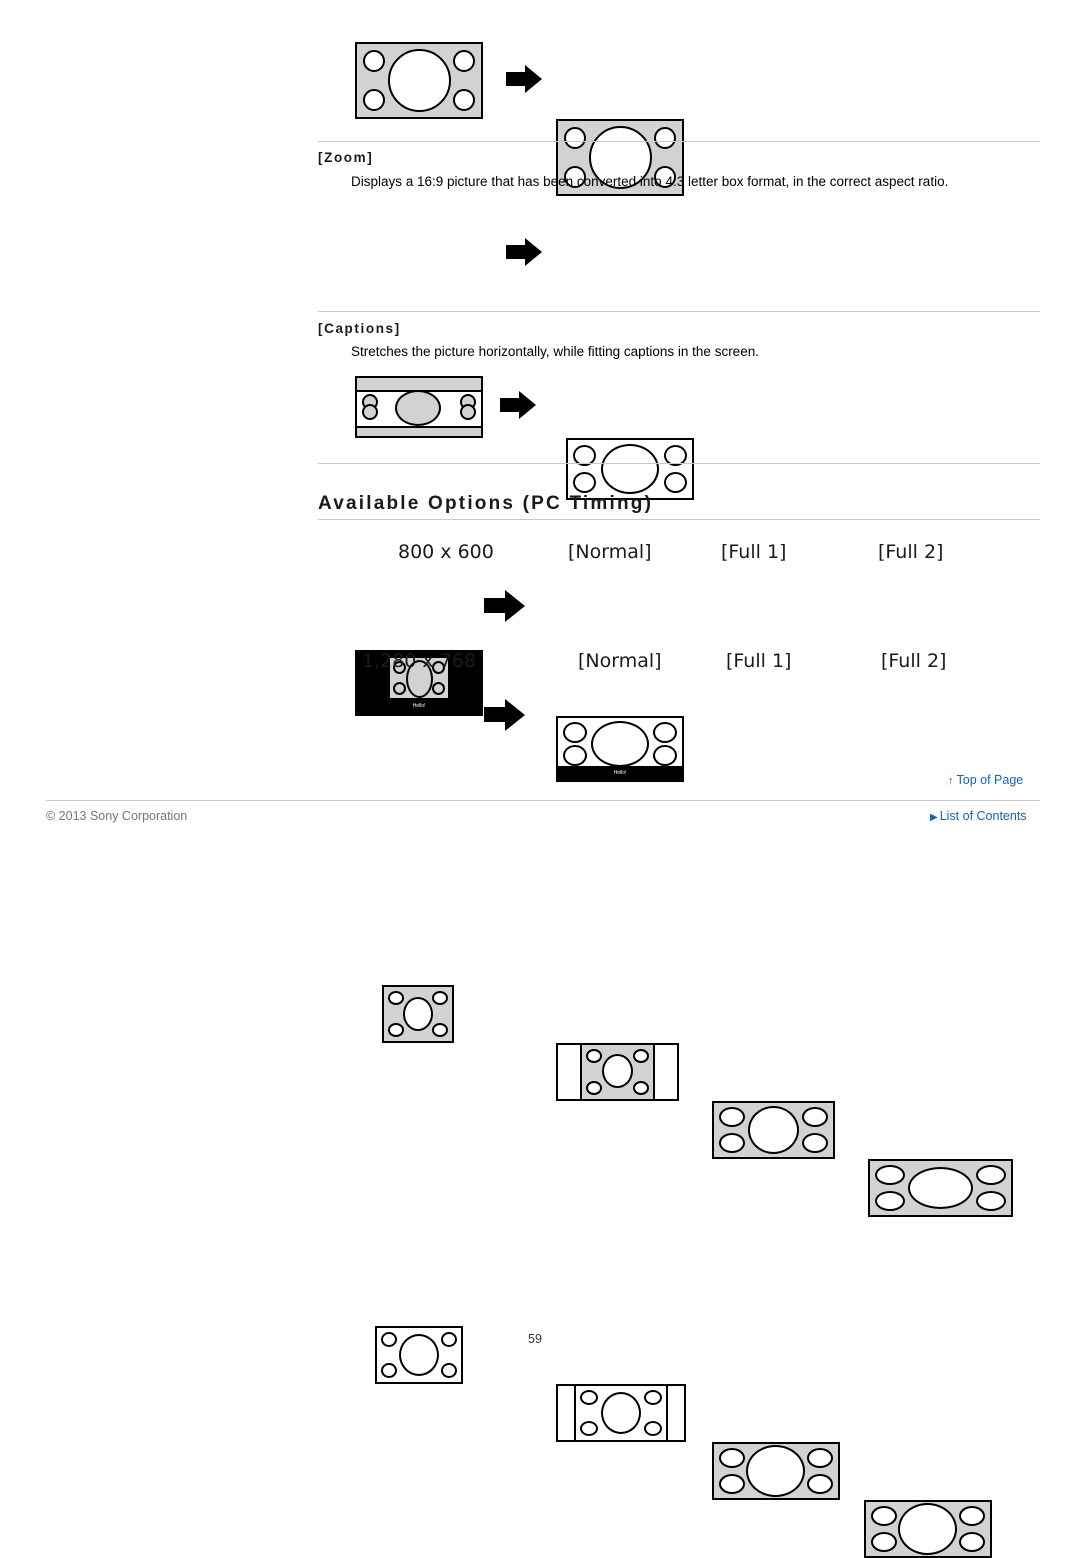 The height and width of the screenshot is (1558, 1080). I want to click on list-of-contents-link: ▶ List of Contents, so click(978, 816).